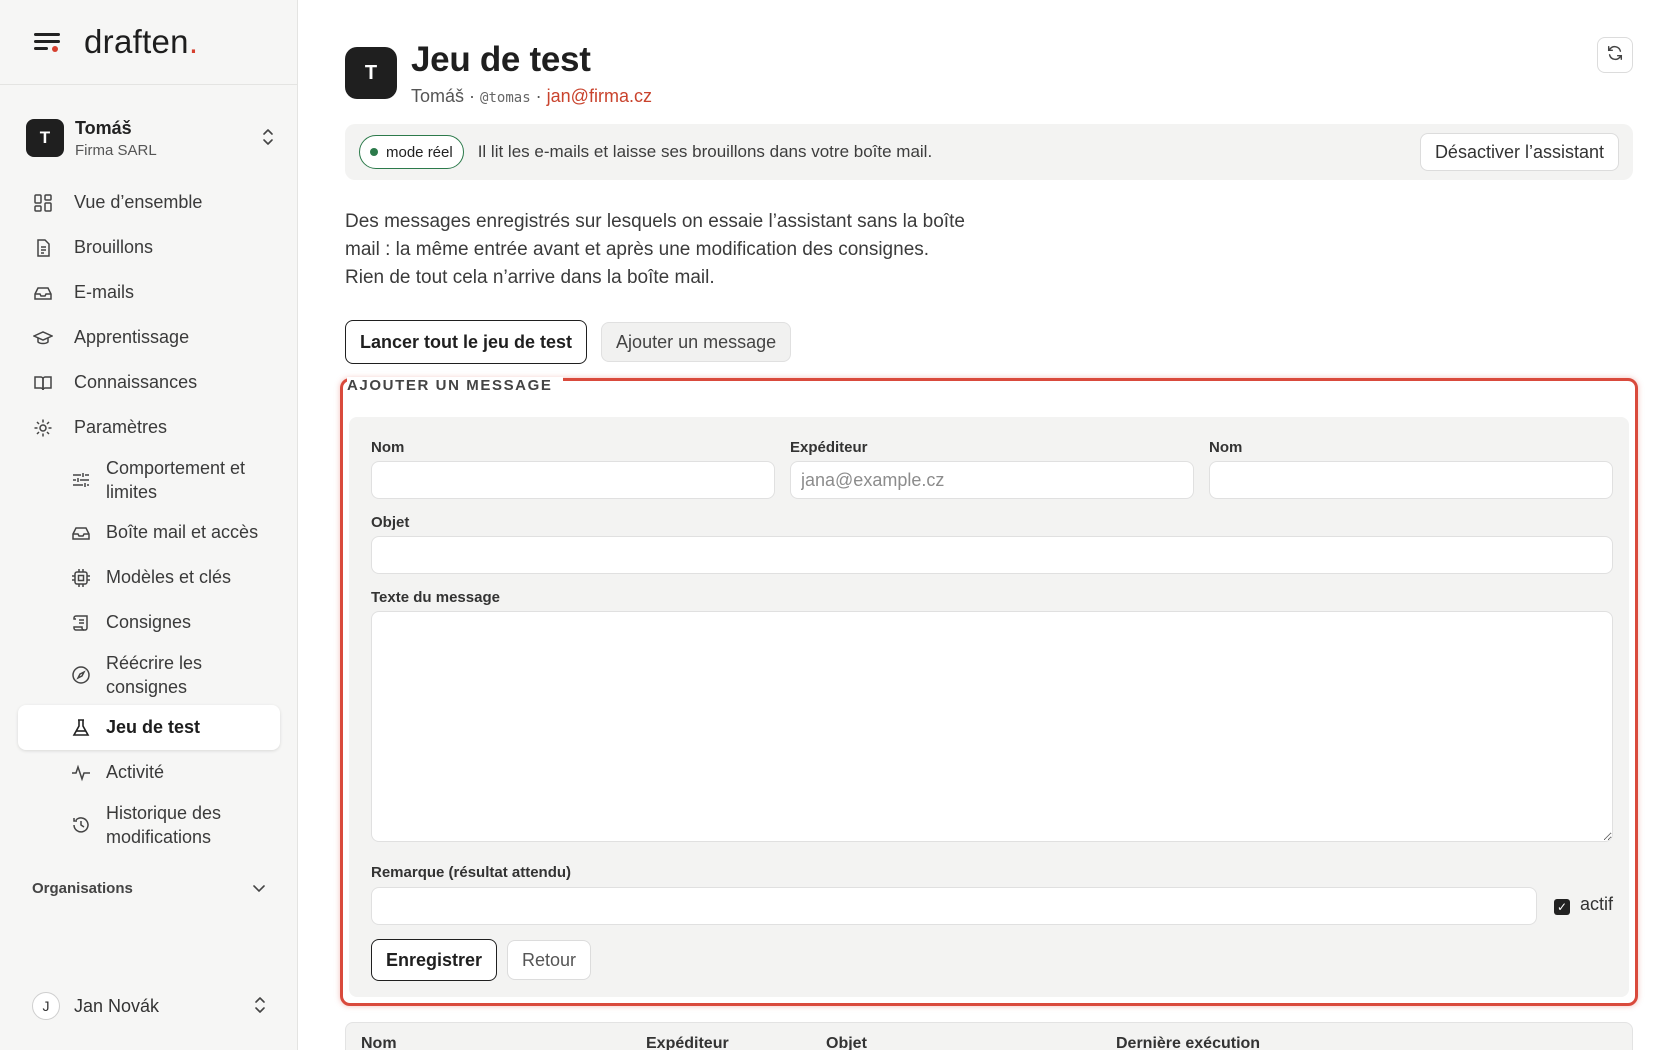 The width and height of the screenshot is (1680, 1050). I want to click on graduation-cap-icon, so click(43, 338).